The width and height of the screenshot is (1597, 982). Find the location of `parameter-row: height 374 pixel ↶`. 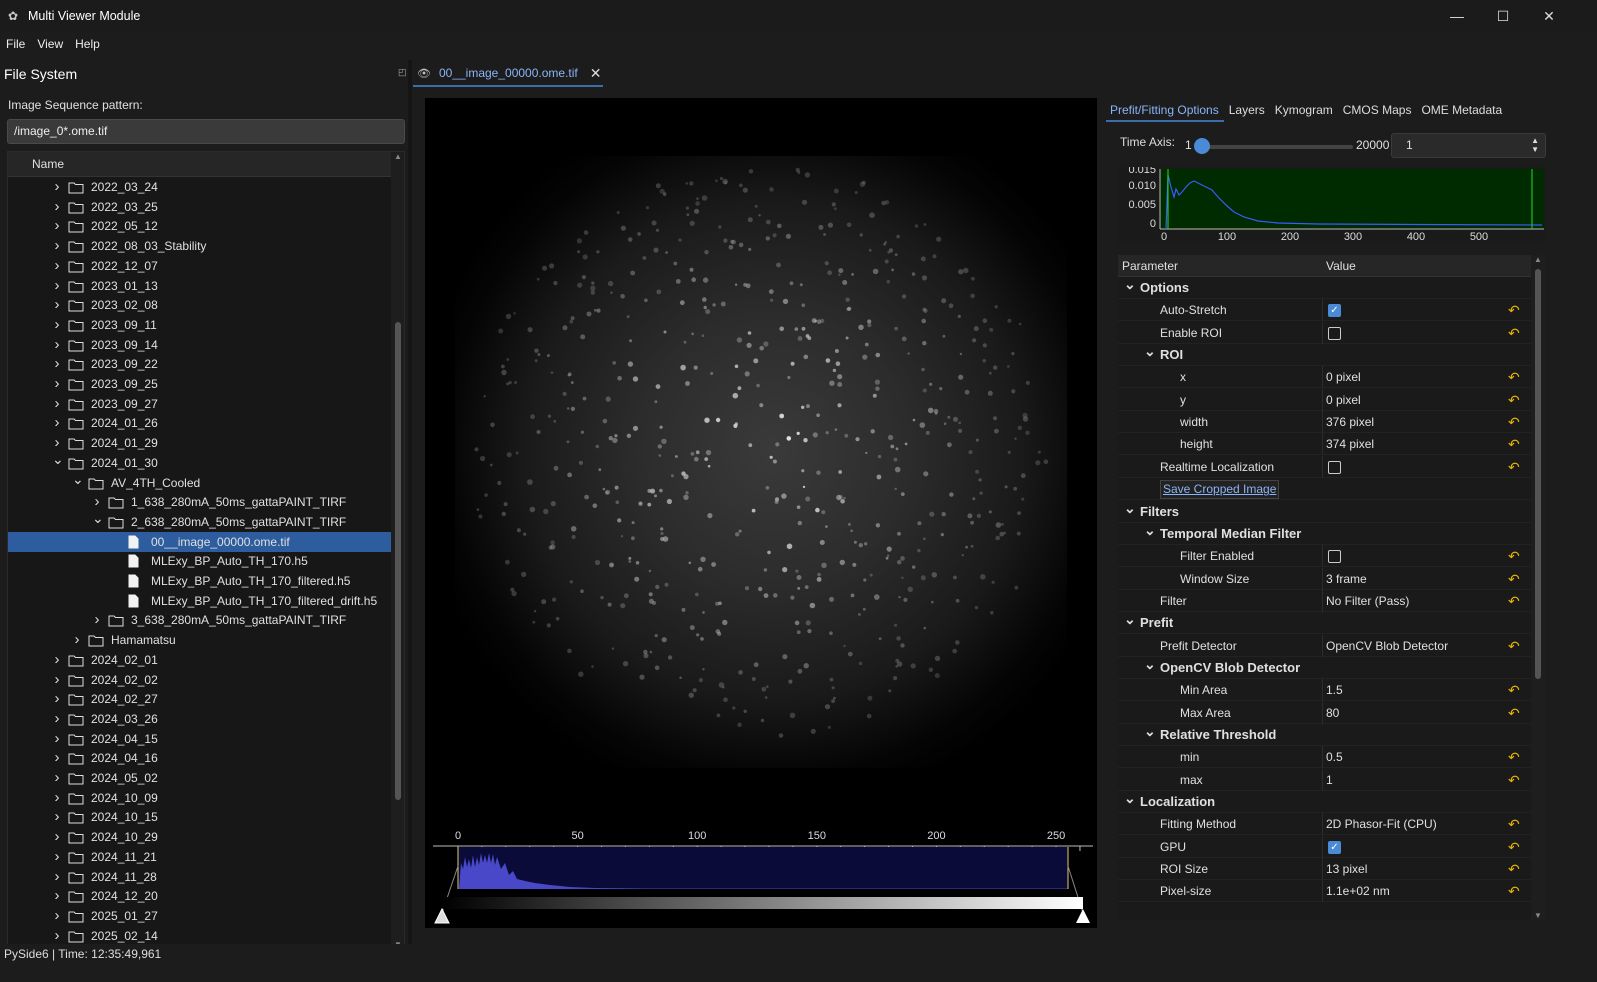

parameter-row: height 374 pixel ↶ is located at coordinates (1324, 444).